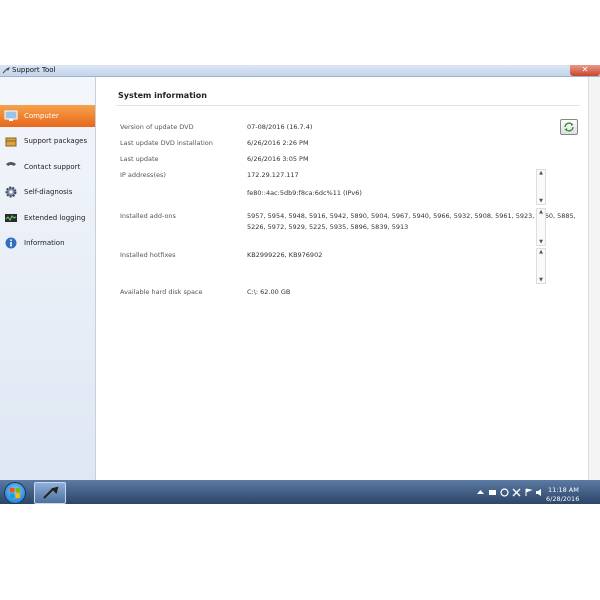 The width and height of the screenshot is (600, 600). What do you see at coordinates (541, 266) in the screenshot?
I see `hotfixes-scrollbar: ▲ ▼` at bounding box center [541, 266].